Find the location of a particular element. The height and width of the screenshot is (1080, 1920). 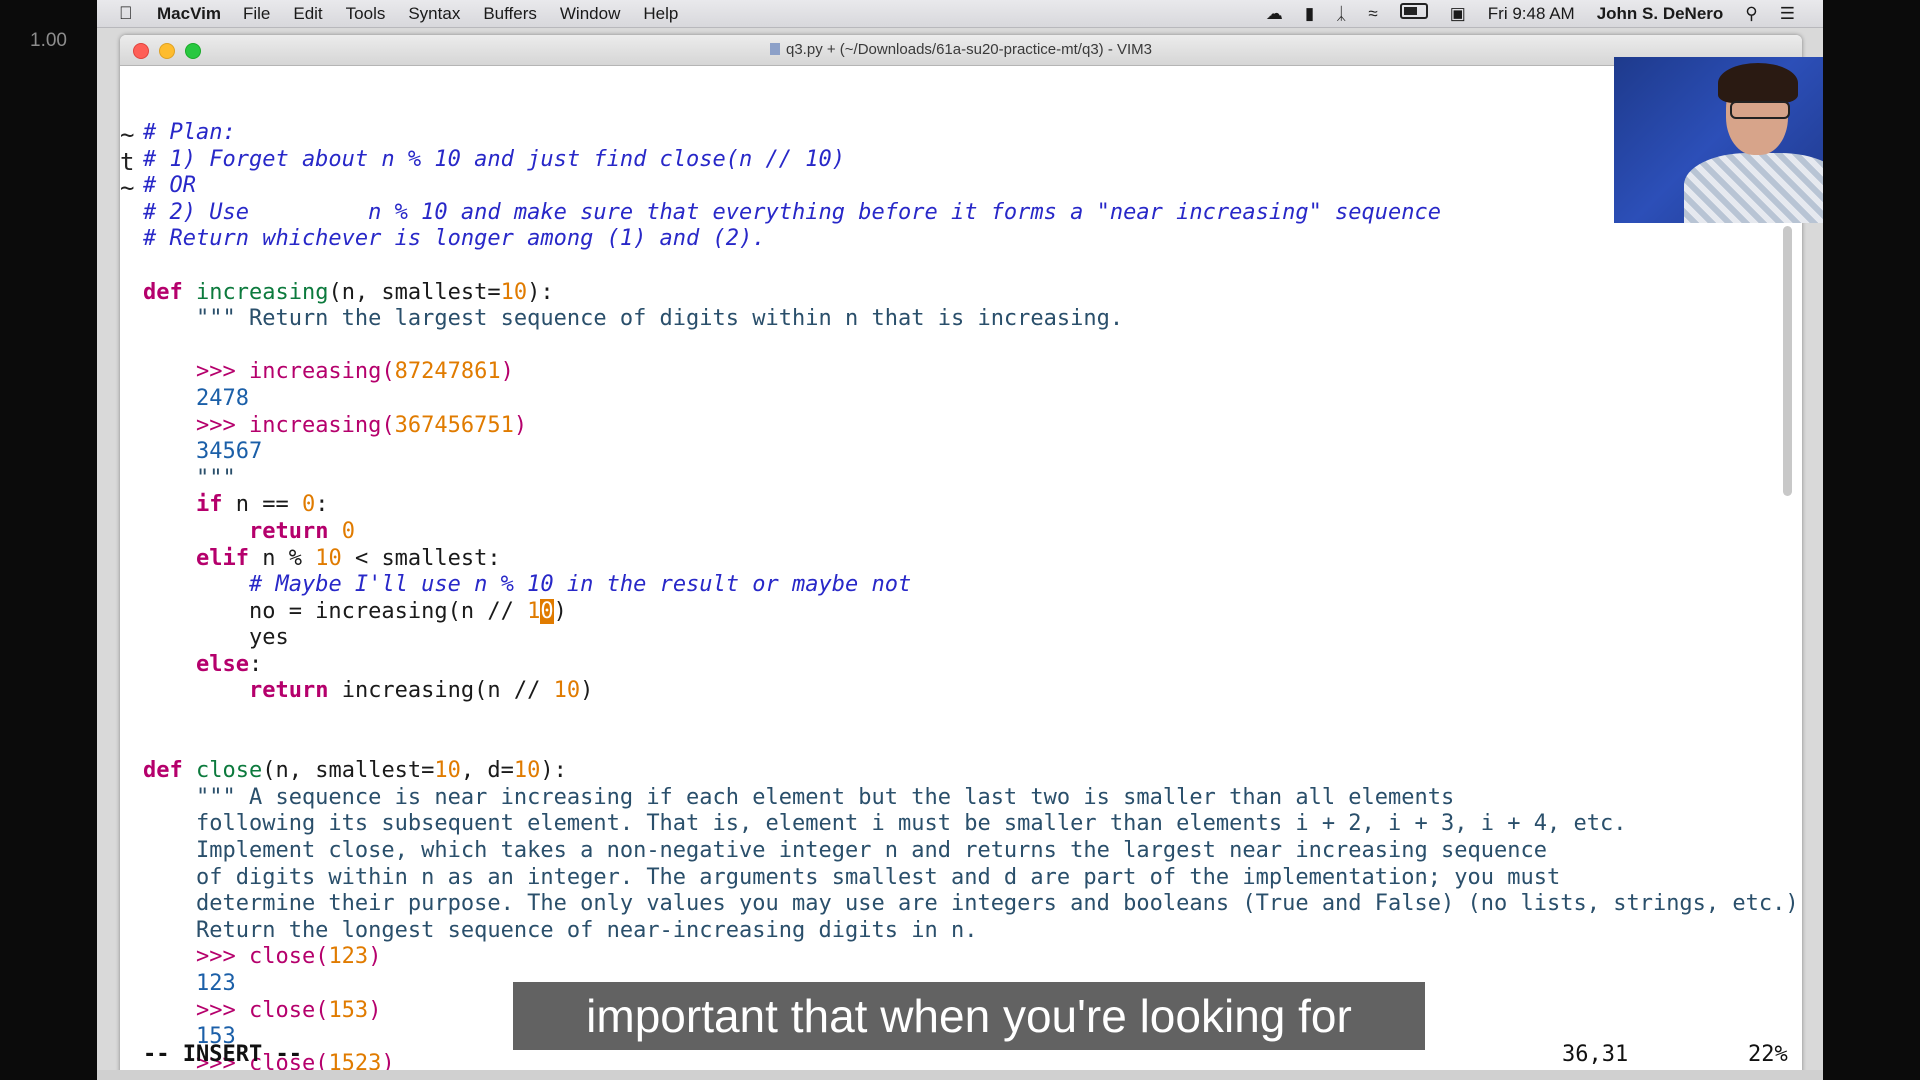

menu-syntax: Syntax is located at coordinates (434, 14).